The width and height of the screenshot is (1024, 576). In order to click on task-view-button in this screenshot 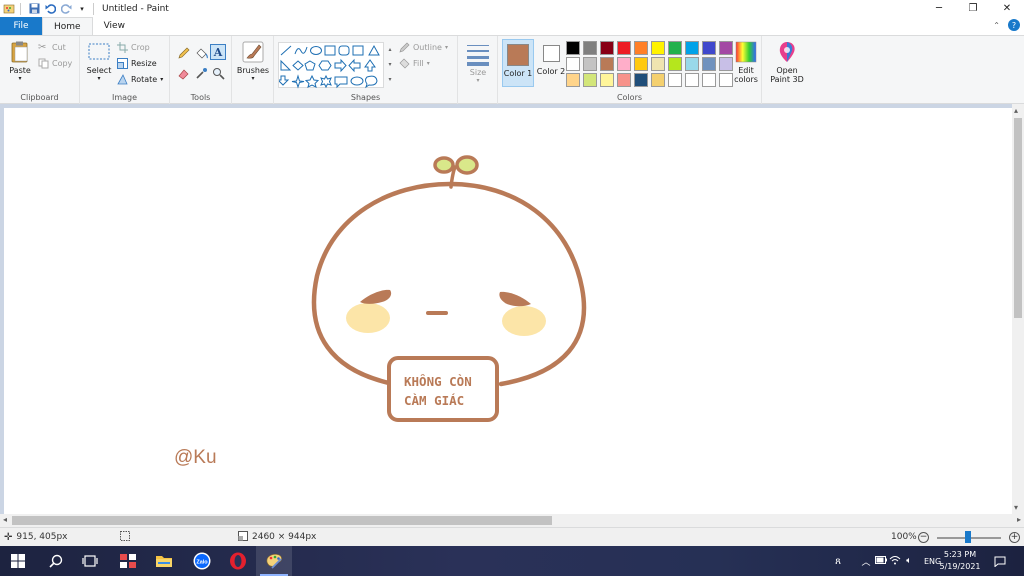, I will do `click(90, 561)`.